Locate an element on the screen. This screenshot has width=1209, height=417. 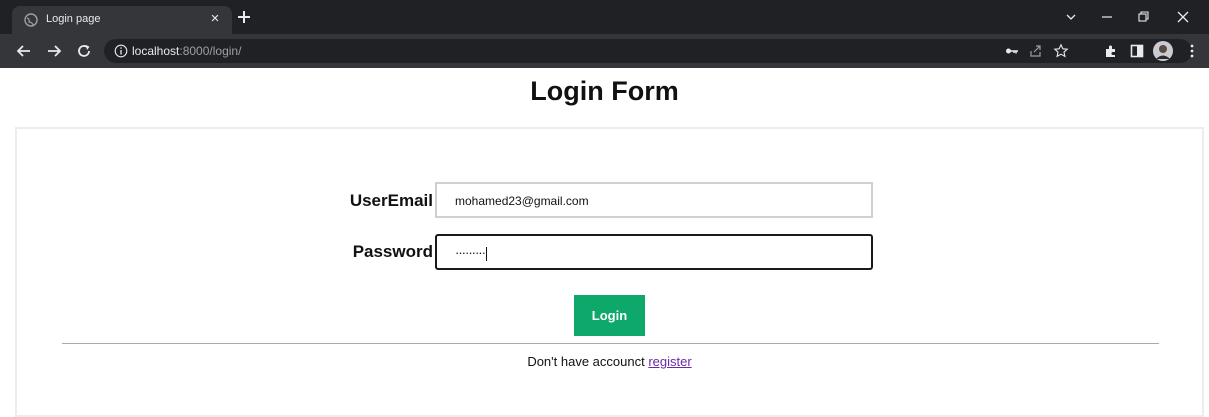
more-options-icon is located at coordinates (1192, 51).